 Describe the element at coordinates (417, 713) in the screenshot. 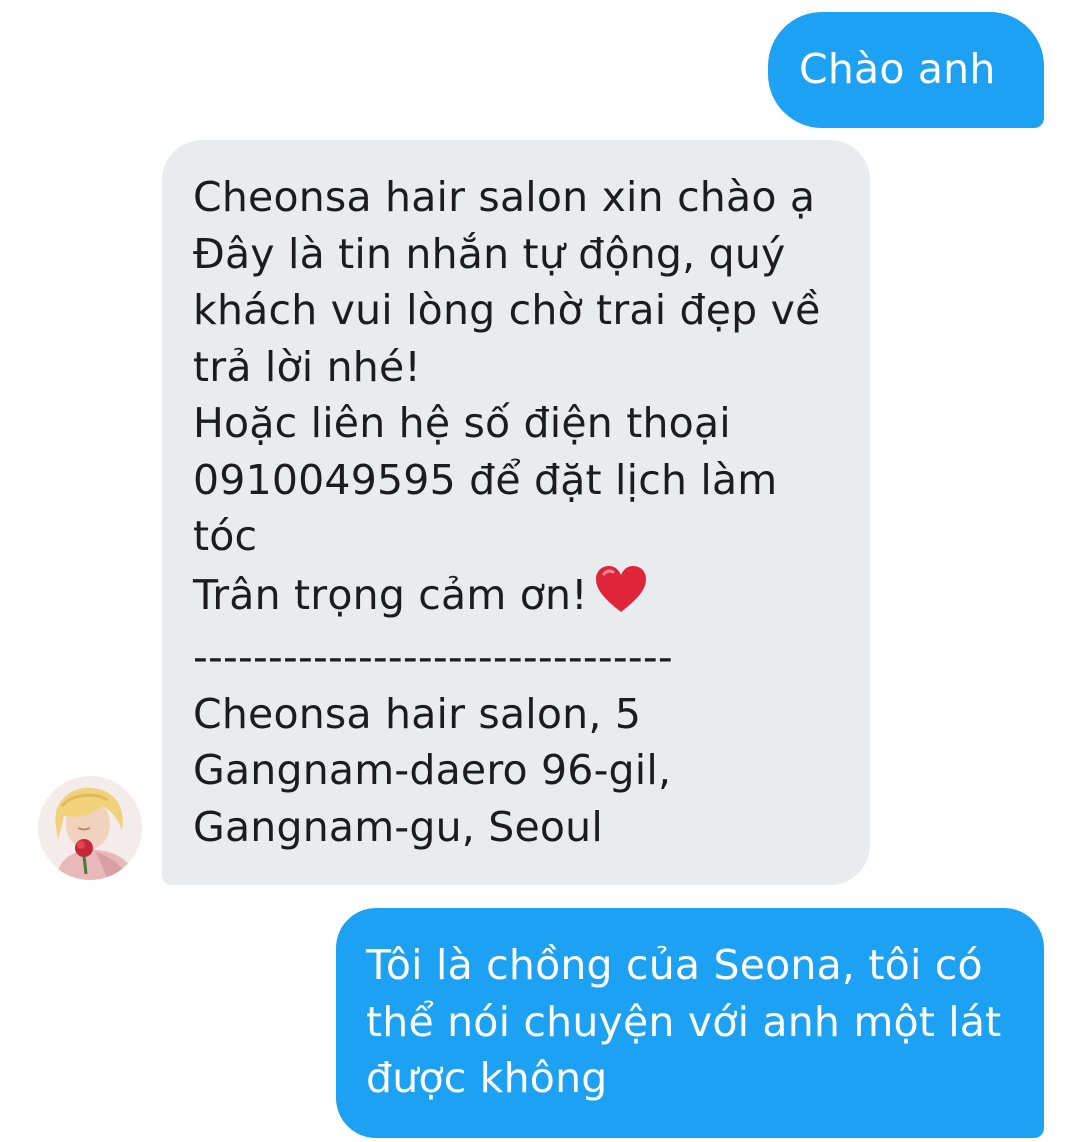

I see `message-text-line: Cheonsa hair salon, 5` at that location.